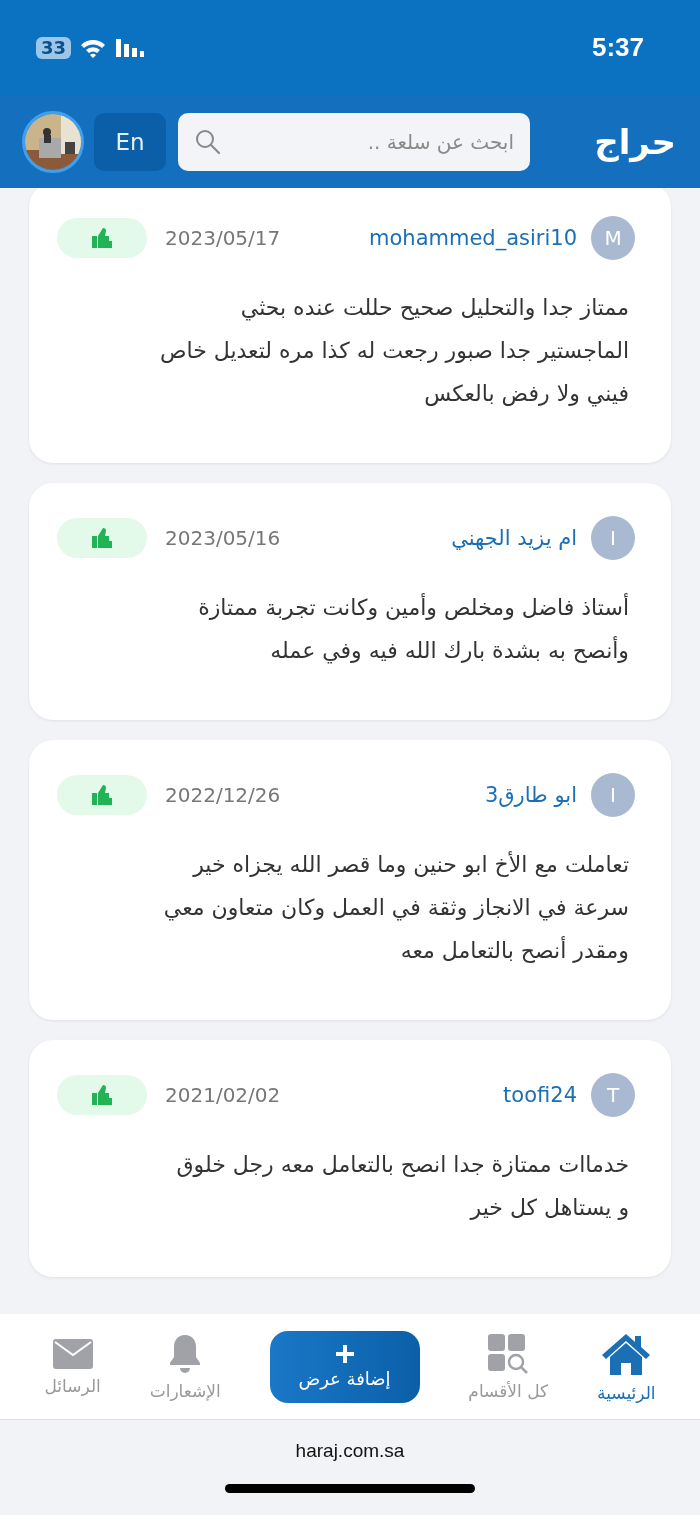 This screenshot has width=700, height=1515. I want to click on nav-tab: الإشعارات, so click(185, 1366).